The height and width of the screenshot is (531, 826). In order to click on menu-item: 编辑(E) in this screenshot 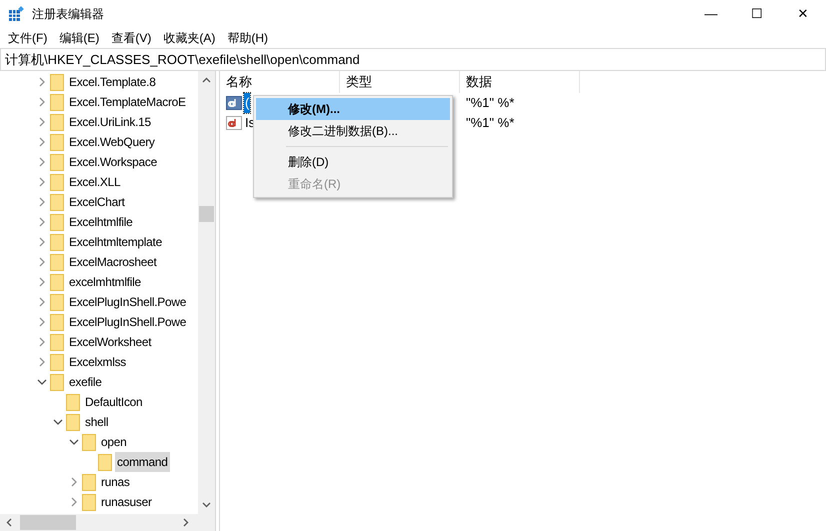, I will do `click(79, 38)`.